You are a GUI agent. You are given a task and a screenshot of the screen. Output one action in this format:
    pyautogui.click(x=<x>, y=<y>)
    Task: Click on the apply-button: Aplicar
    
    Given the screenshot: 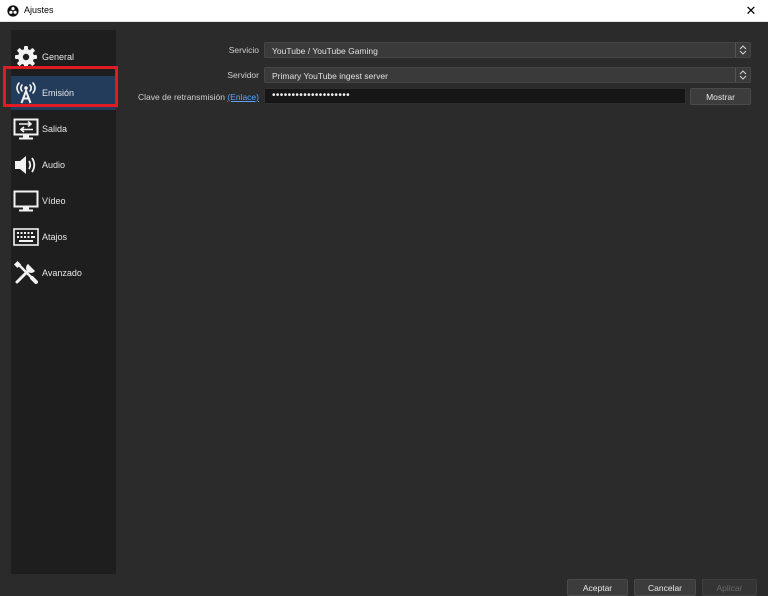 What is the action you would take?
    pyautogui.click(x=729, y=587)
    